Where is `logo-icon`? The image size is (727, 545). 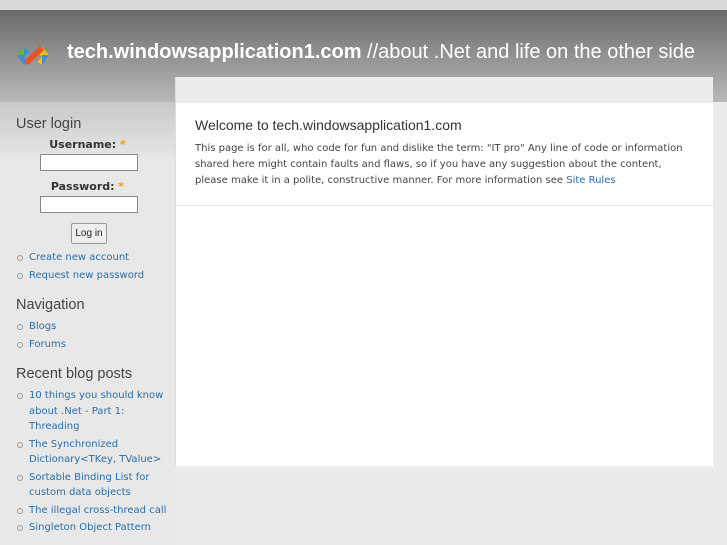 logo-icon is located at coordinates (33, 55).